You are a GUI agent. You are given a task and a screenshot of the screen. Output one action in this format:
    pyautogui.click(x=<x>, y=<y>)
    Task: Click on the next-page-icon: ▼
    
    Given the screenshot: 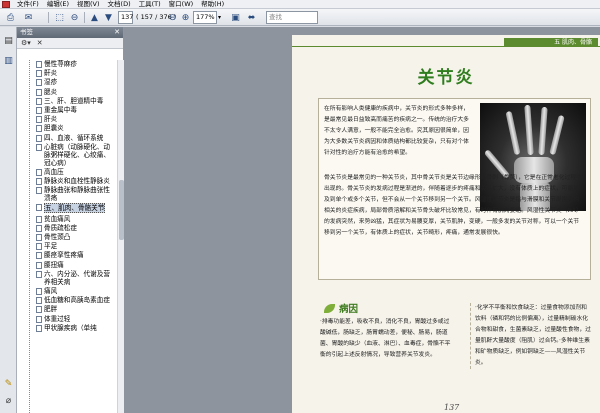 What is the action you would take?
    pyautogui.click(x=108, y=17)
    